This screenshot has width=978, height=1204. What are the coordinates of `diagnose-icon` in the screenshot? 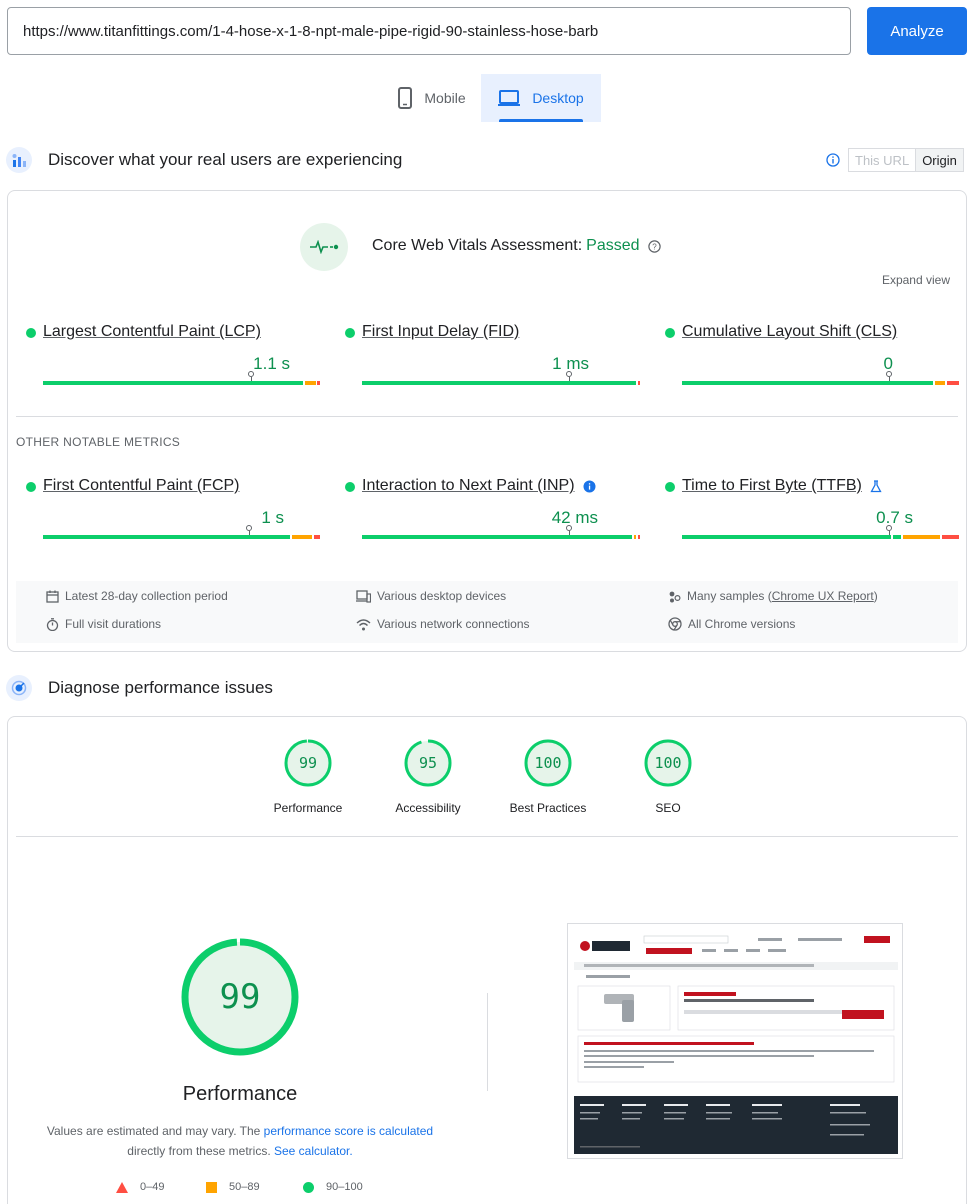 It's located at (19, 688).